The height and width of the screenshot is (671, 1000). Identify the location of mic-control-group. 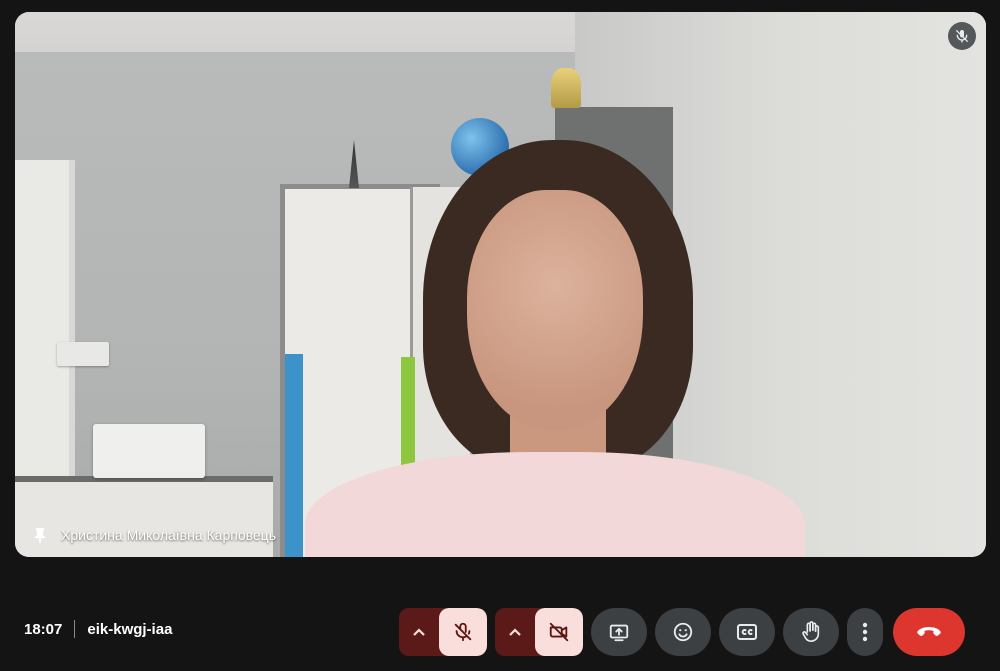
(443, 632).